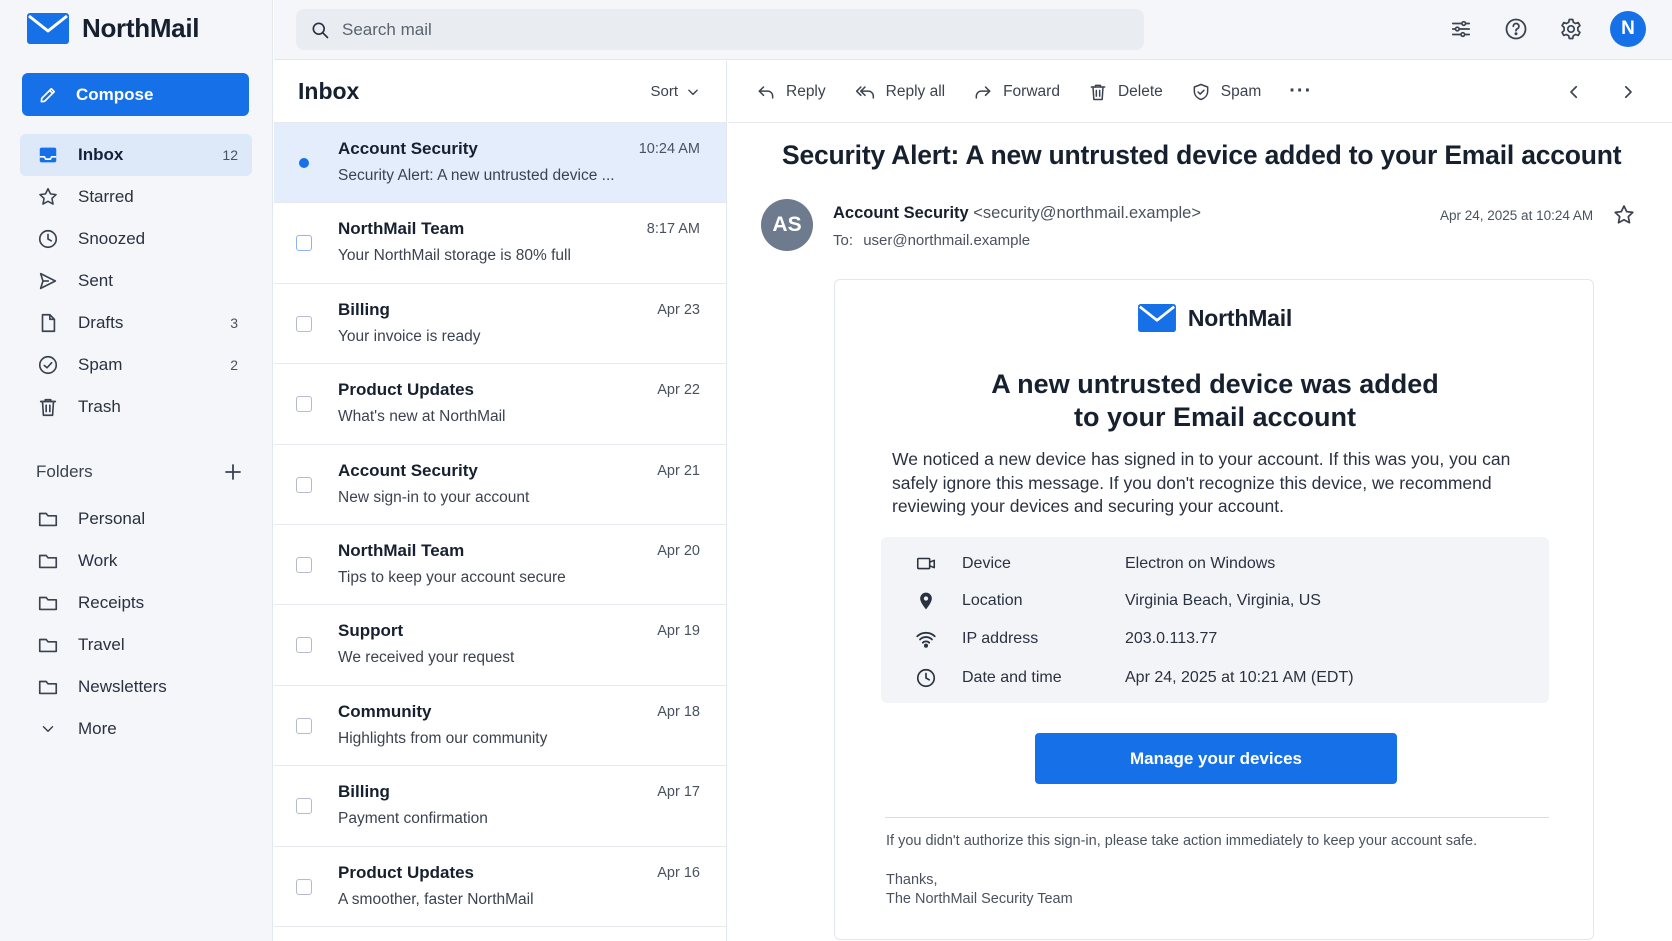  Describe the element at coordinates (678, 872) in the screenshot. I see `message-time: Apr 16` at that location.